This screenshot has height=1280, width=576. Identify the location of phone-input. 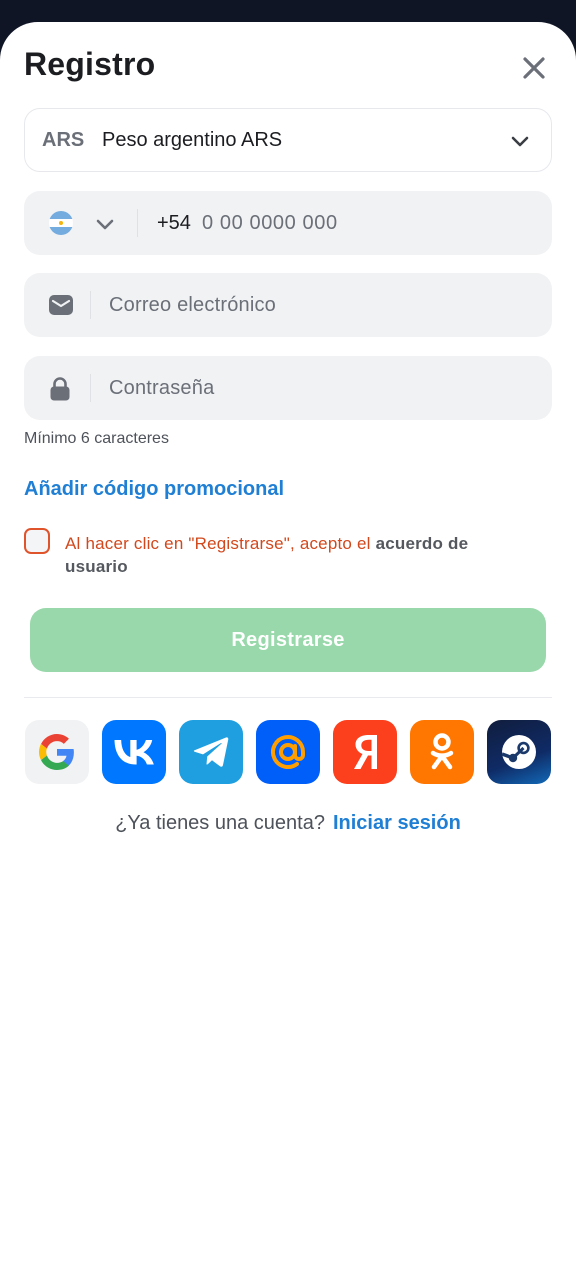
(362, 223).